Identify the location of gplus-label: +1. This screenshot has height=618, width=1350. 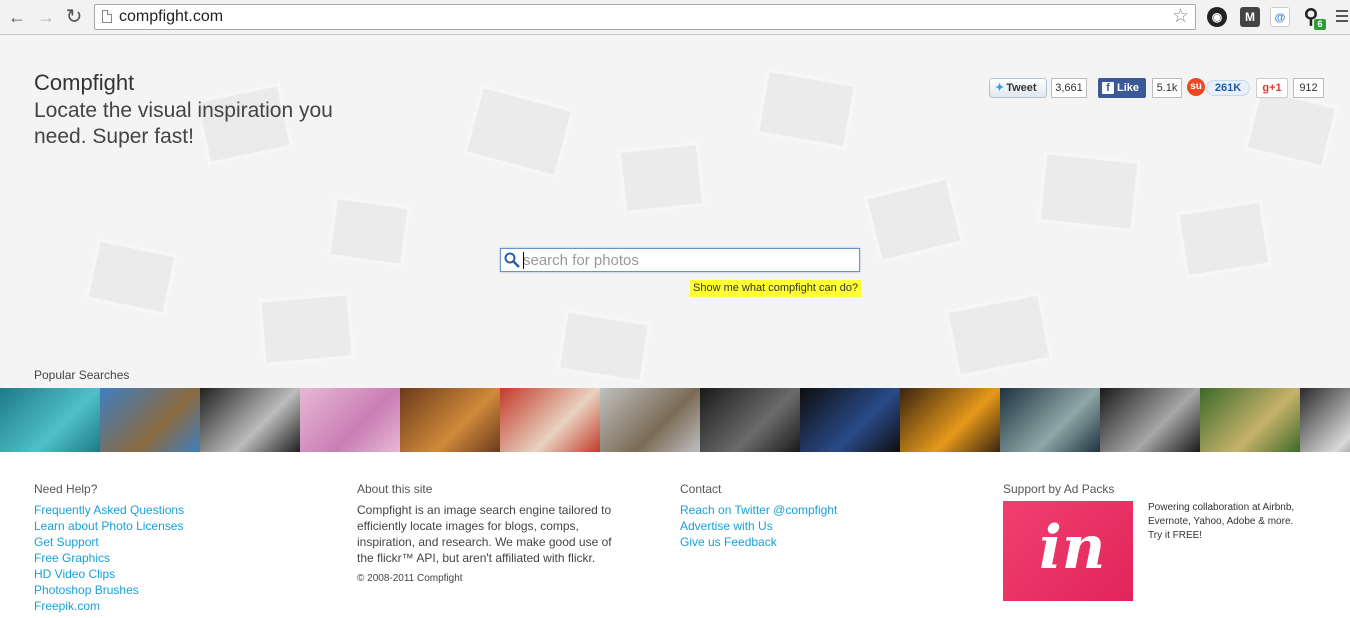
(1275, 88).